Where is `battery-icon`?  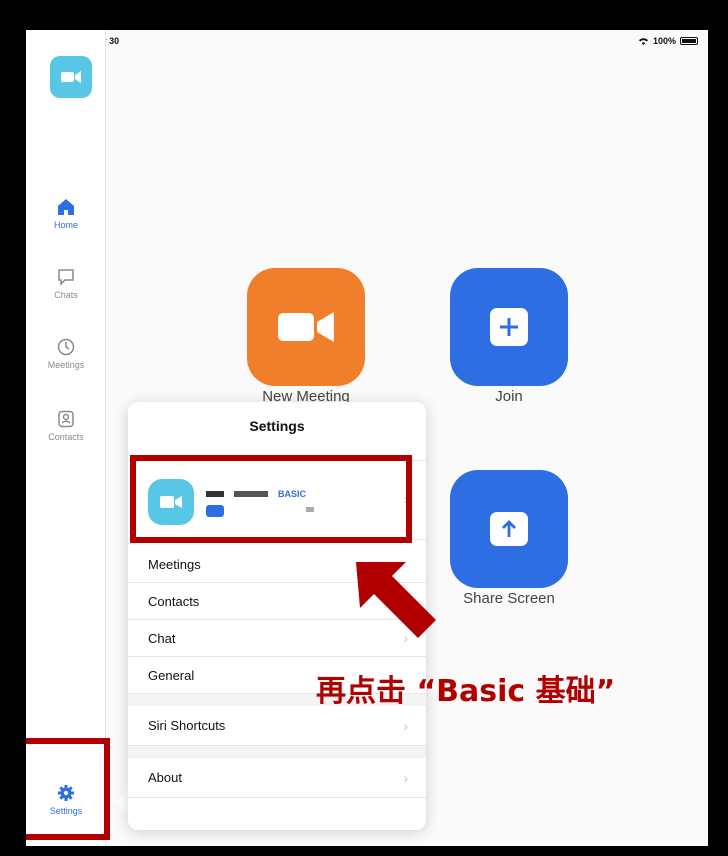
battery-icon is located at coordinates (689, 41).